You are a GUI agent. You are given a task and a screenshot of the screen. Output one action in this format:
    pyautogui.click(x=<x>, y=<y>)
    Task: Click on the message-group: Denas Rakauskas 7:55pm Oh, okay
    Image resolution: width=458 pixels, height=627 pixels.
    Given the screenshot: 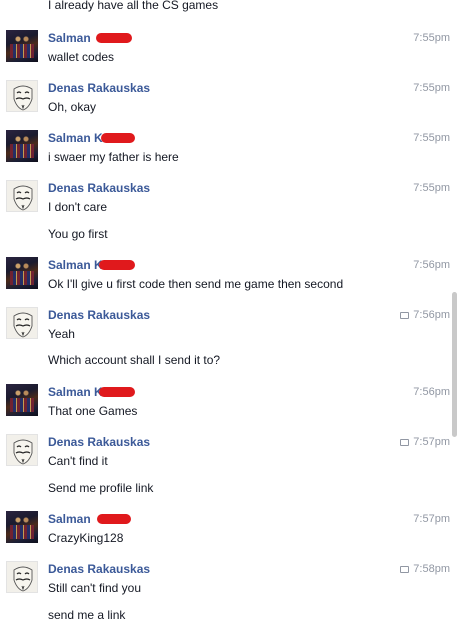 What is the action you would take?
    pyautogui.click(x=225, y=100)
    